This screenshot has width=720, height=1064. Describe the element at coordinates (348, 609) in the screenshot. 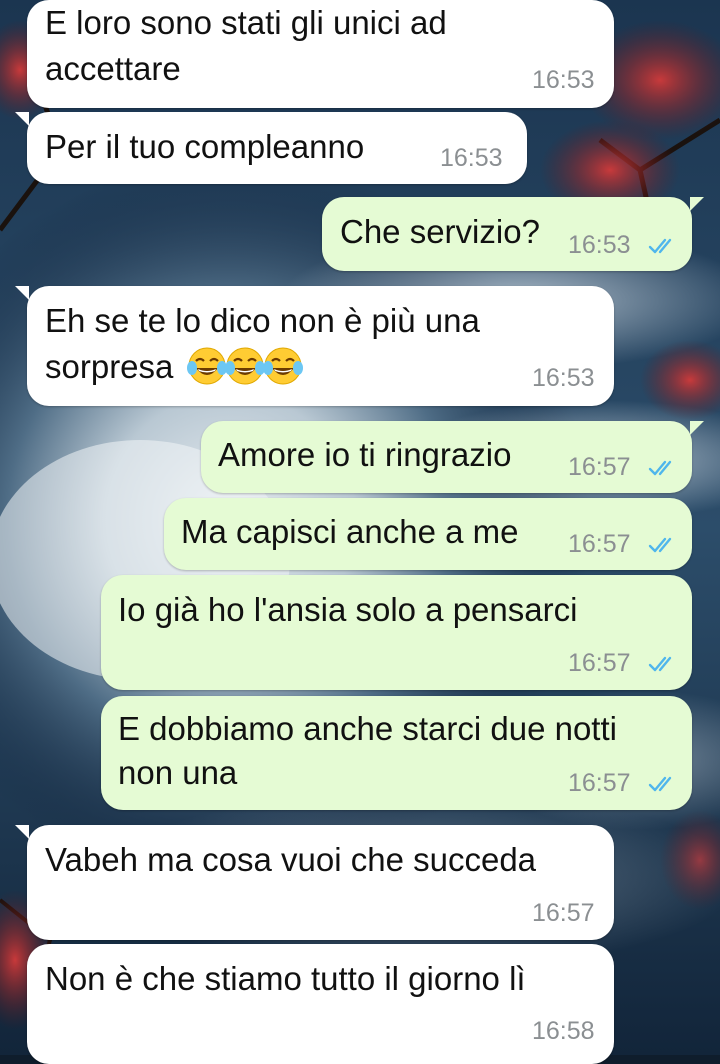

I see `message-text-line: Io già ho l'ansia solo a pensarci` at that location.